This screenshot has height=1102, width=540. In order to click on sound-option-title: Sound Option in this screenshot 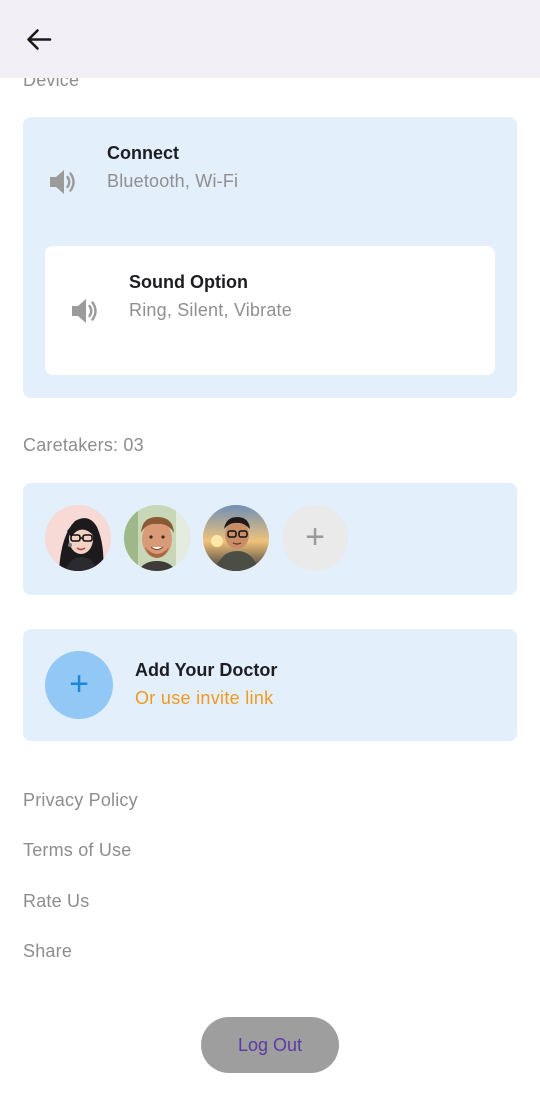, I will do `click(188, 282)`.